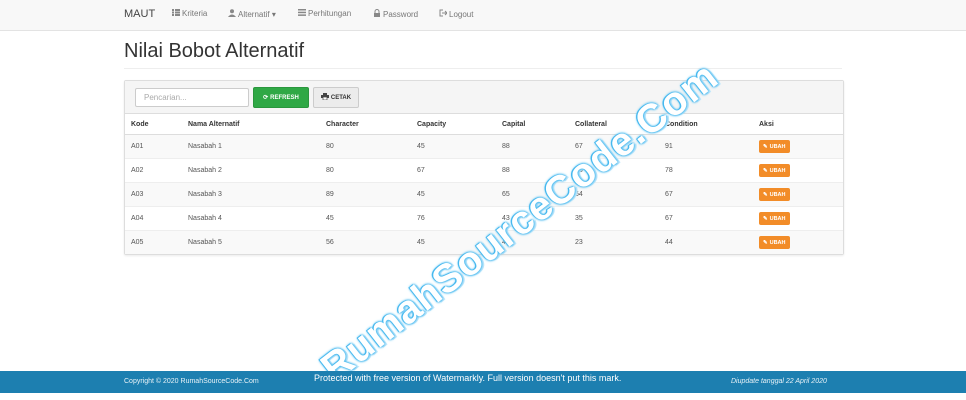  I want to click on table-row: A01 Nasabah 1 80 45 88 67 91 ✎ UBAH, so click(484, 146).